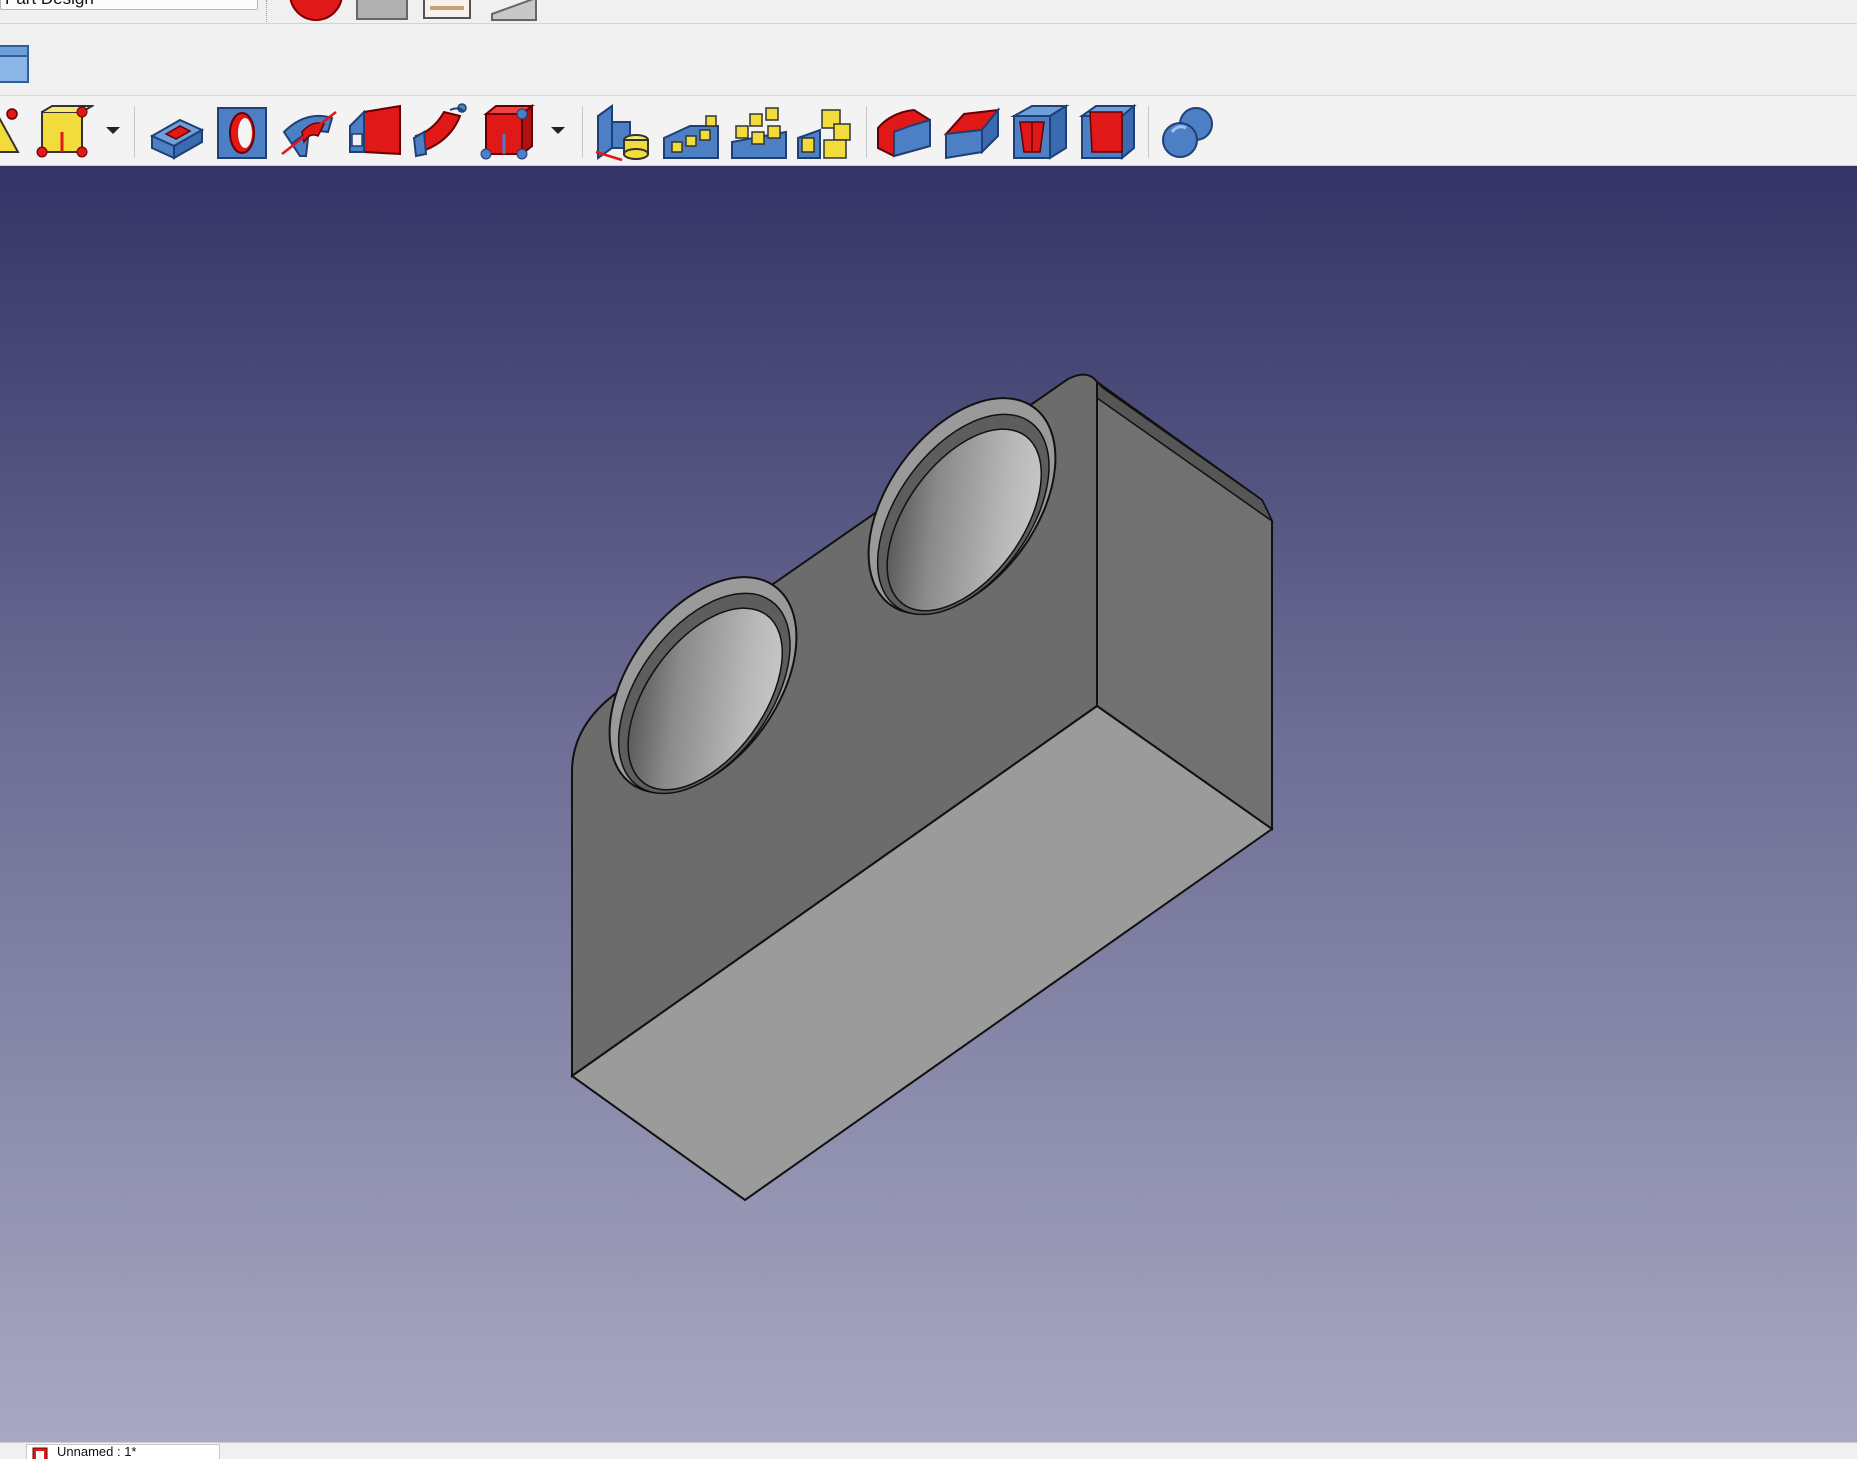  What do you see at coordinates (308, 132) in the screenshot?
I see `groove-icon` at bounding box center [308, 132].